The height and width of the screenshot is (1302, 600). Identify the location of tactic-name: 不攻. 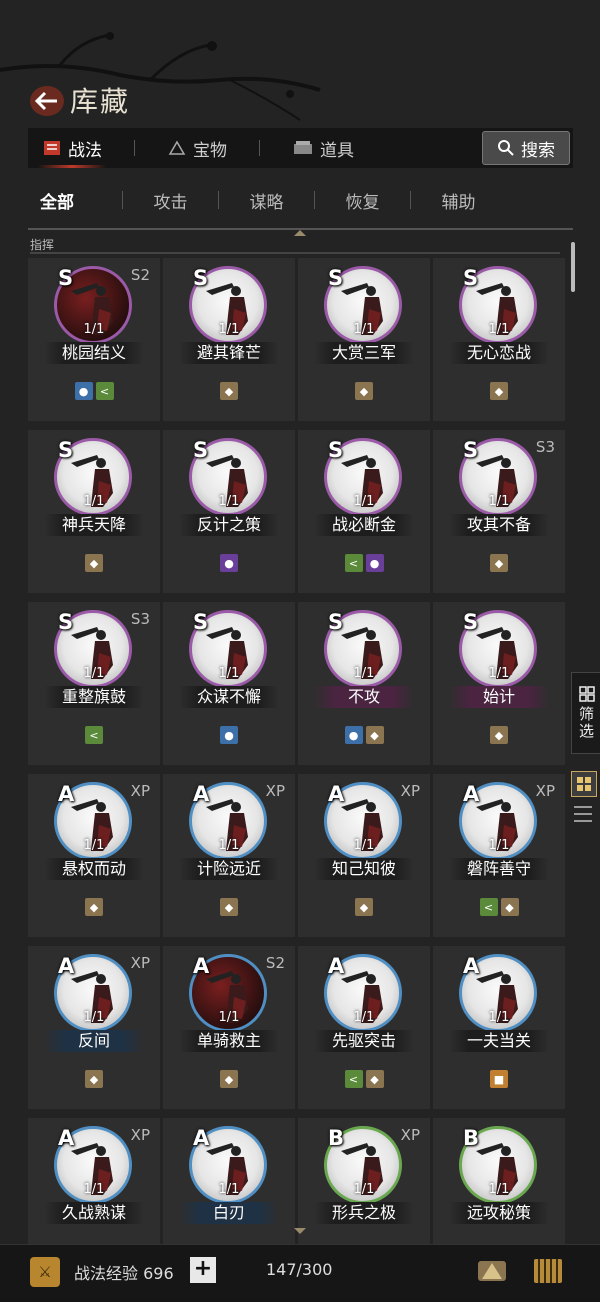
(364, 697).